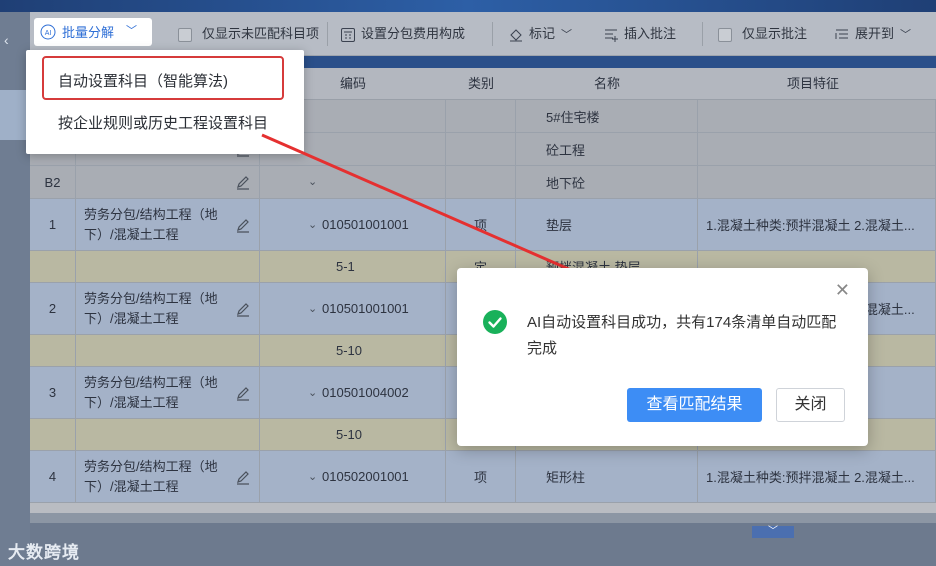 The image size is (936, 566). I want to click on header-type: 类别, so click(480, 83).